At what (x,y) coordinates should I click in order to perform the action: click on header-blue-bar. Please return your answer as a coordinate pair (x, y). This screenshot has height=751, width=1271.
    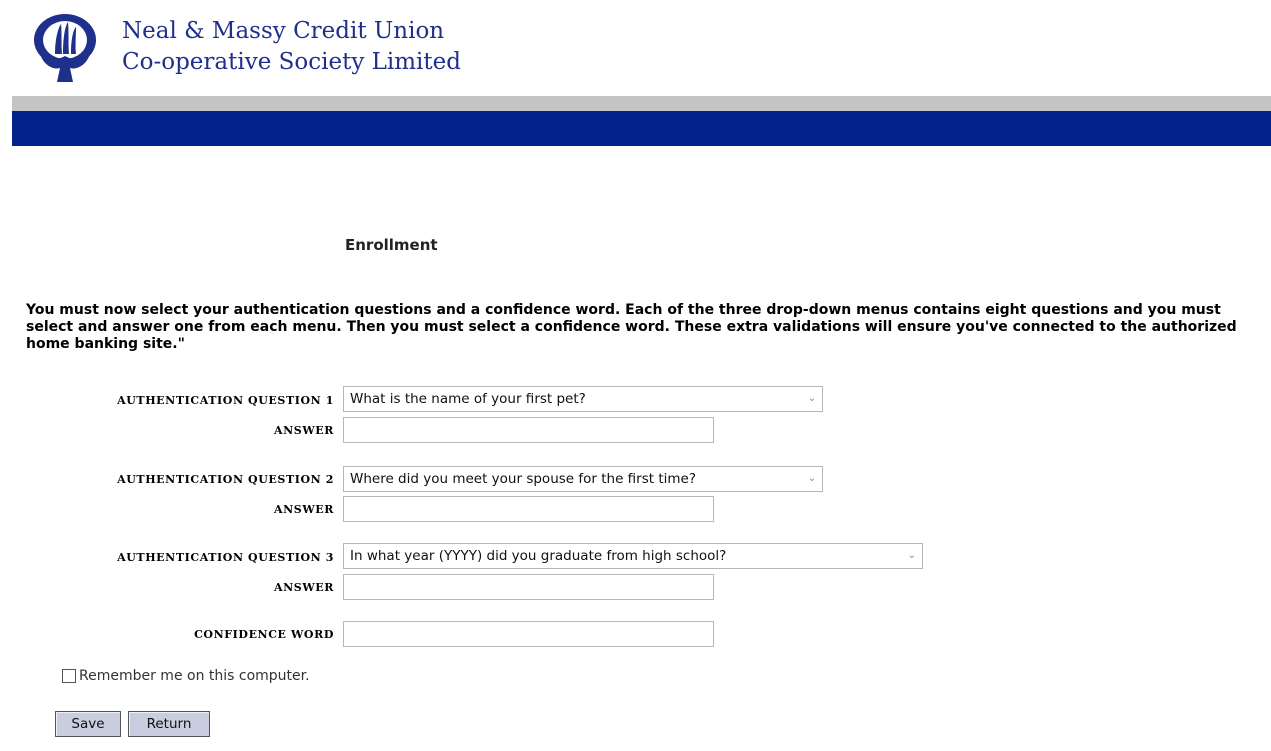
    Looking at the image, I should click on (641, 128).